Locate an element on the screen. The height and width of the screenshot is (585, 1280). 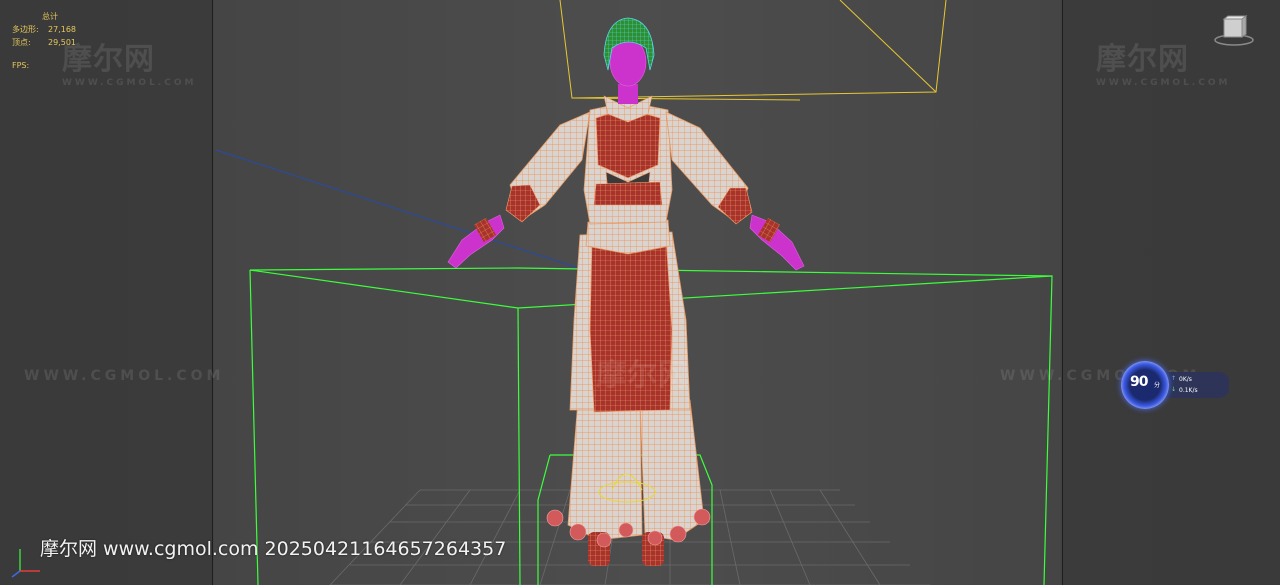
watermark-logo-center: 摩尔网 is located at coordinates (642, 375).